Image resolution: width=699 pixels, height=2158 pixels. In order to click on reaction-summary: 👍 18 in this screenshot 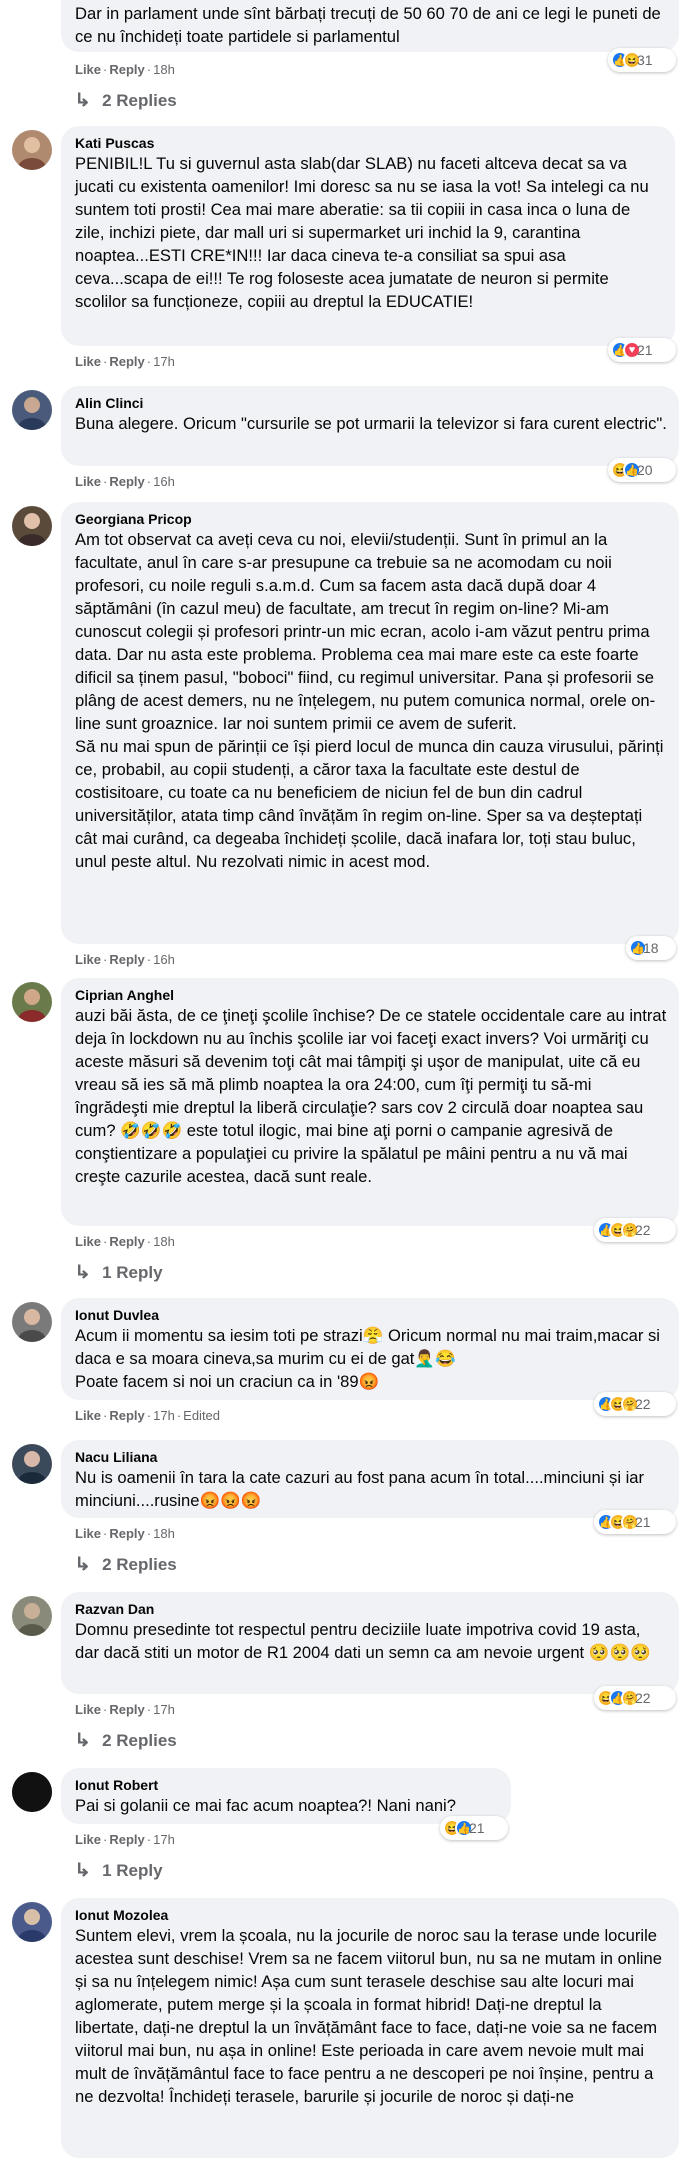, I will do `click(651, 948)`.